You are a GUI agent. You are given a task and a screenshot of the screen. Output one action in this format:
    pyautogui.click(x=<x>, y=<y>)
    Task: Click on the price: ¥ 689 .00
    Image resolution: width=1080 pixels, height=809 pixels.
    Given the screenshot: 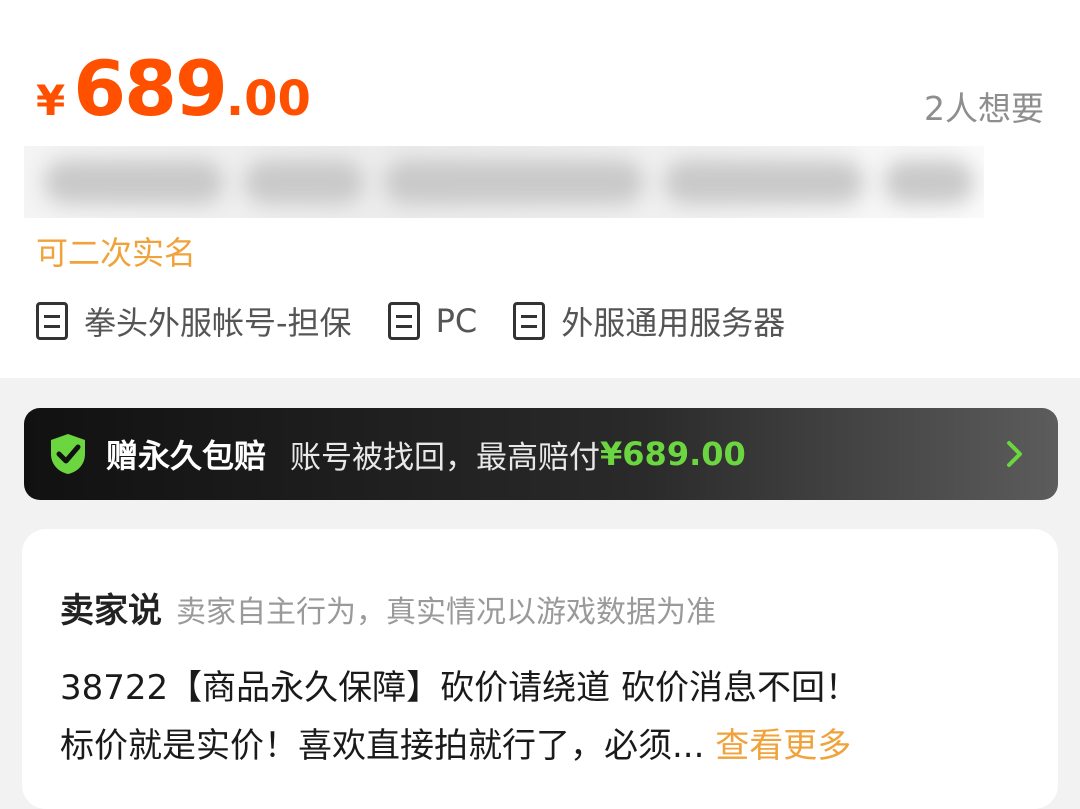 What is the action you would take?
    pyautogui.click(x=173, y=88)
    